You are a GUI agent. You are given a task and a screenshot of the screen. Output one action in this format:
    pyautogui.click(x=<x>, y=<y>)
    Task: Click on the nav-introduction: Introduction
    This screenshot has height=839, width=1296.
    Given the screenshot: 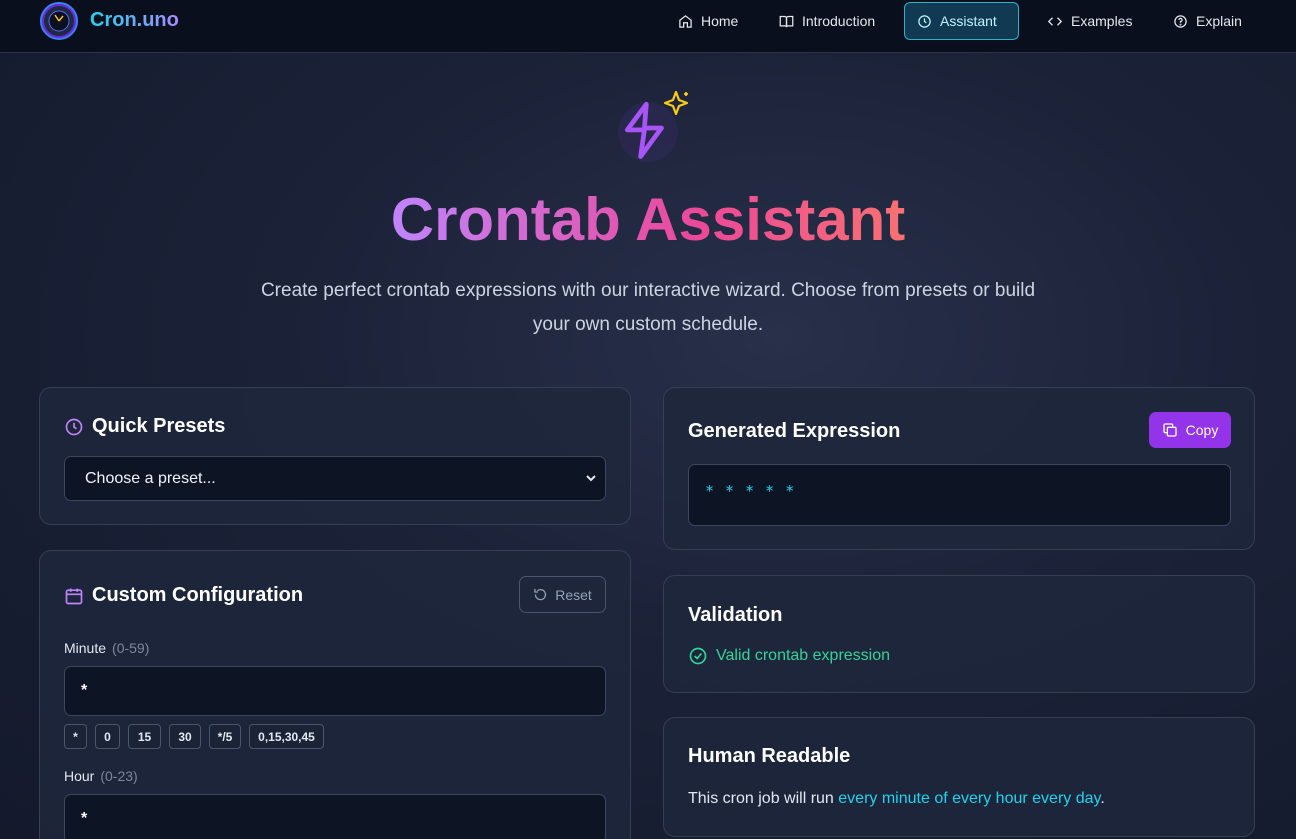 What is the action you would take?
    pyautogui.click(x=827, y=21)
    